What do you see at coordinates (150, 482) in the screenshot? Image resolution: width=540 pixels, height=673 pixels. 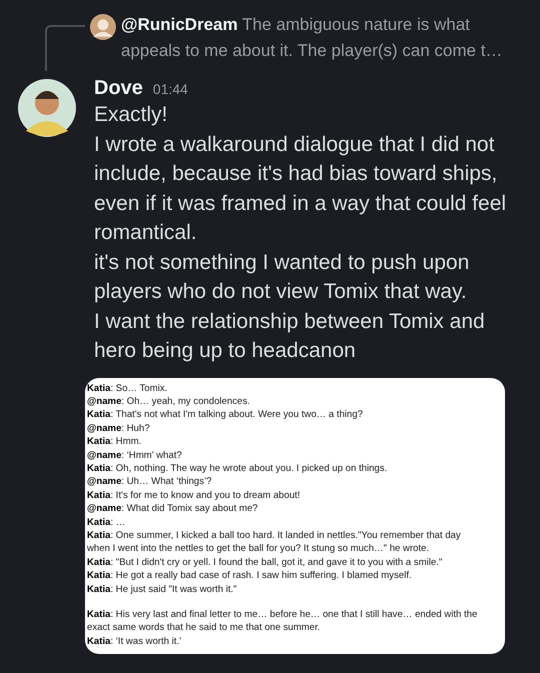 I see `dialogue-line: @name: Uh… What ‘things’?` at bounding box center [150, 482].